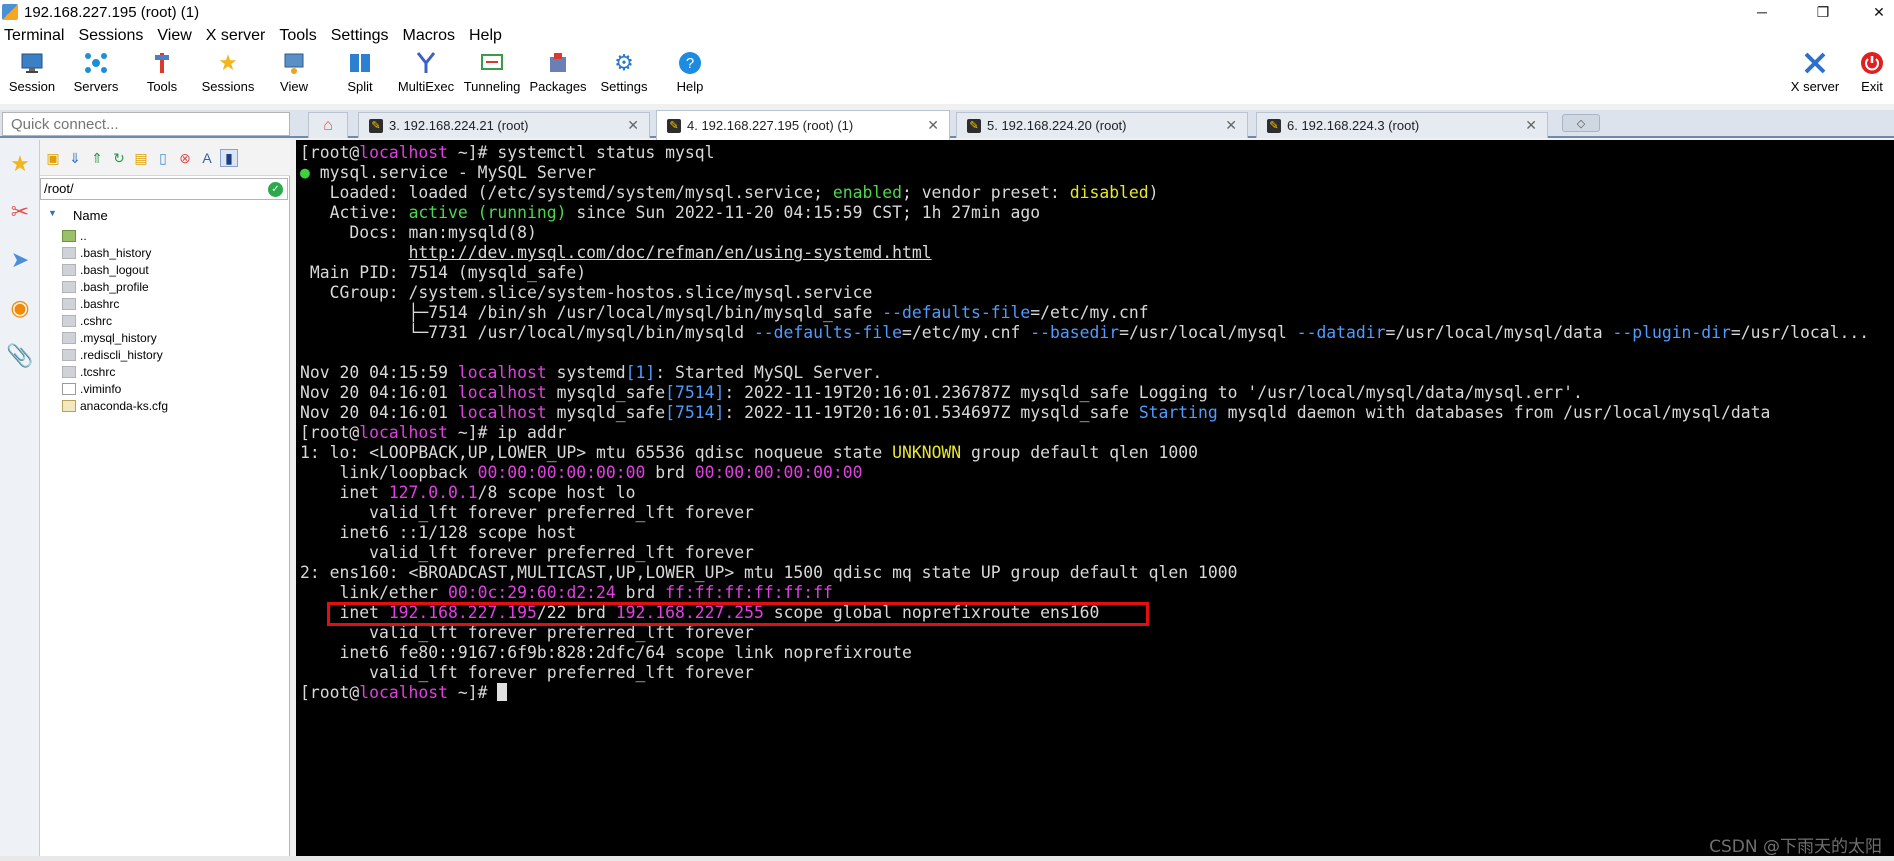 The image size is (1894, 861). I want to click on menu-help: Help, so click(486, 36).